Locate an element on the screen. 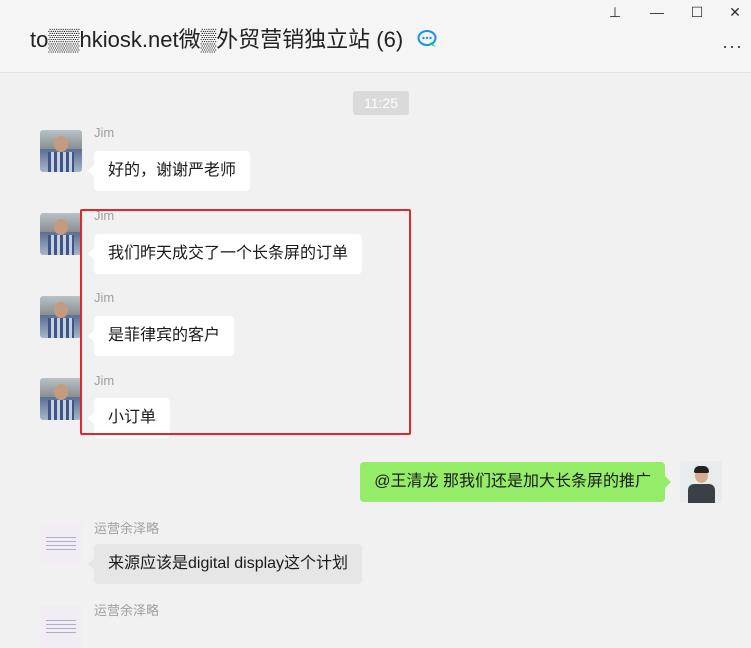 This screenshot has width=751, height=648. message-bubble: 好的，谢谢严老师 is located at coordinates (169, 171).